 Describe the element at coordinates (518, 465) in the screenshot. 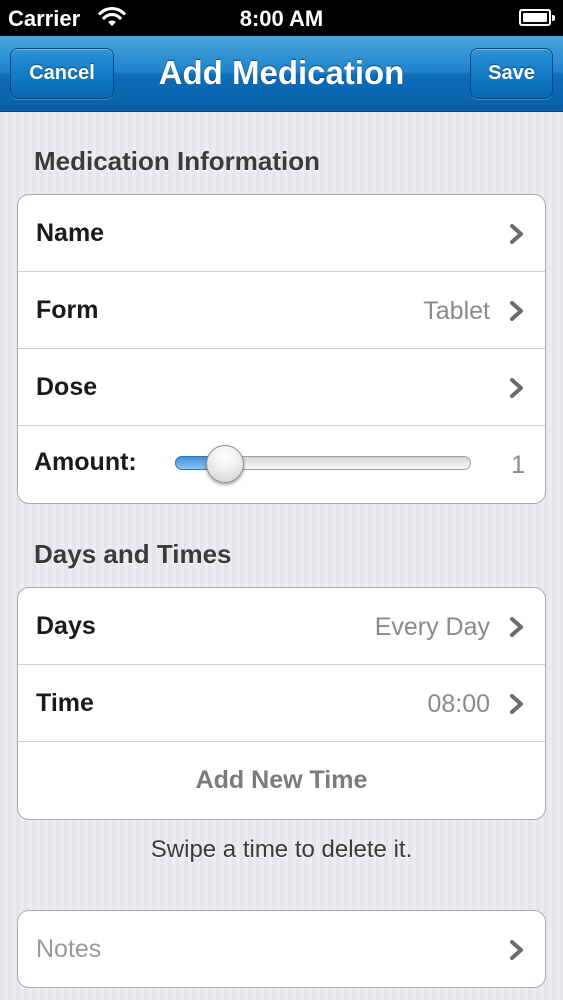

I see `amount-value: 1` at that location.